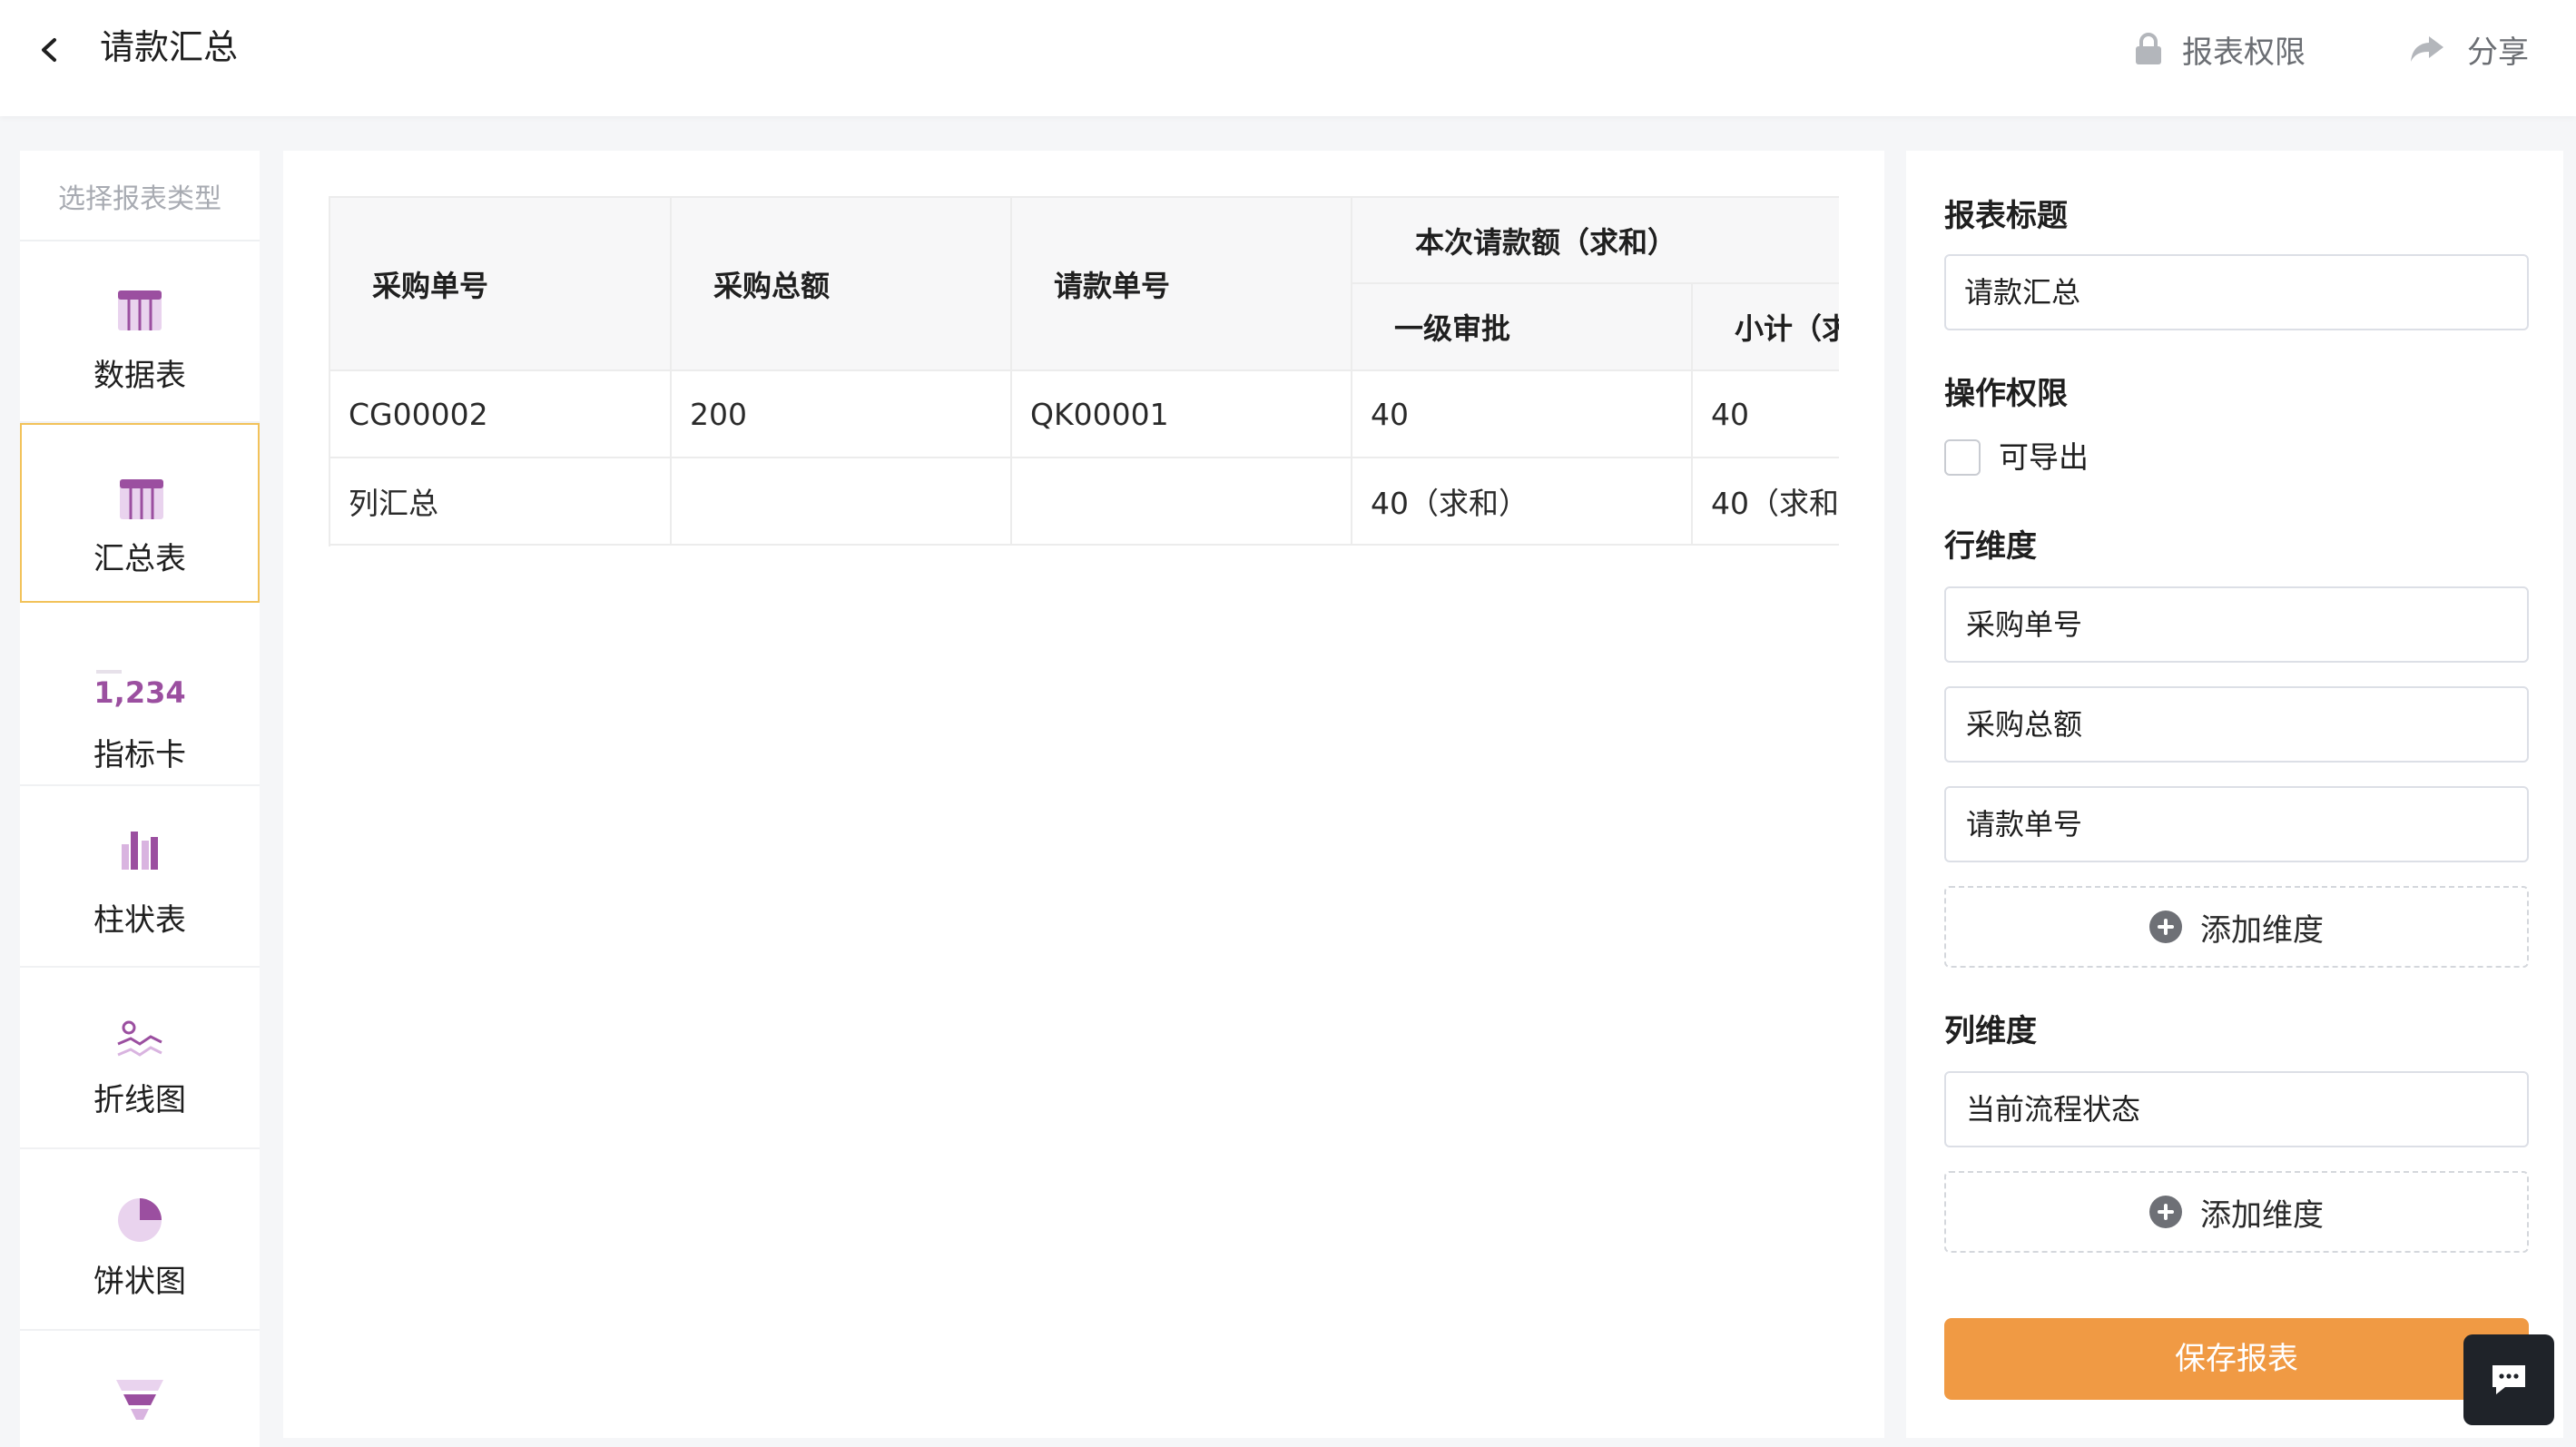  I want to click on type-label: 指标卡, so click(139, 755).